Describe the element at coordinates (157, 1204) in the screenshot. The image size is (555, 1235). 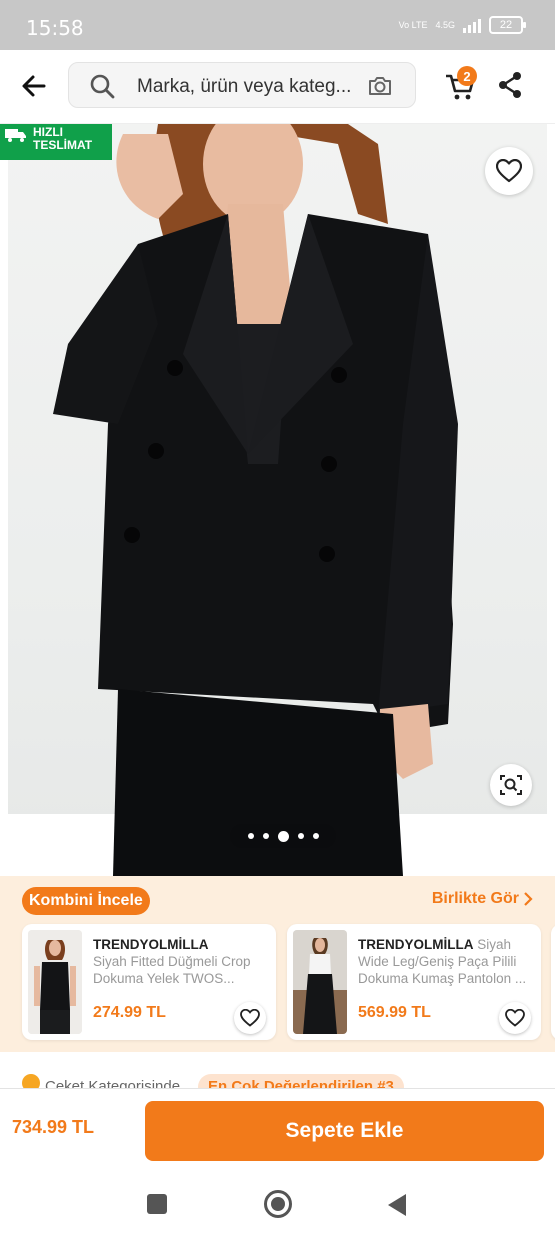
I see `recent-apps-button` at that location.